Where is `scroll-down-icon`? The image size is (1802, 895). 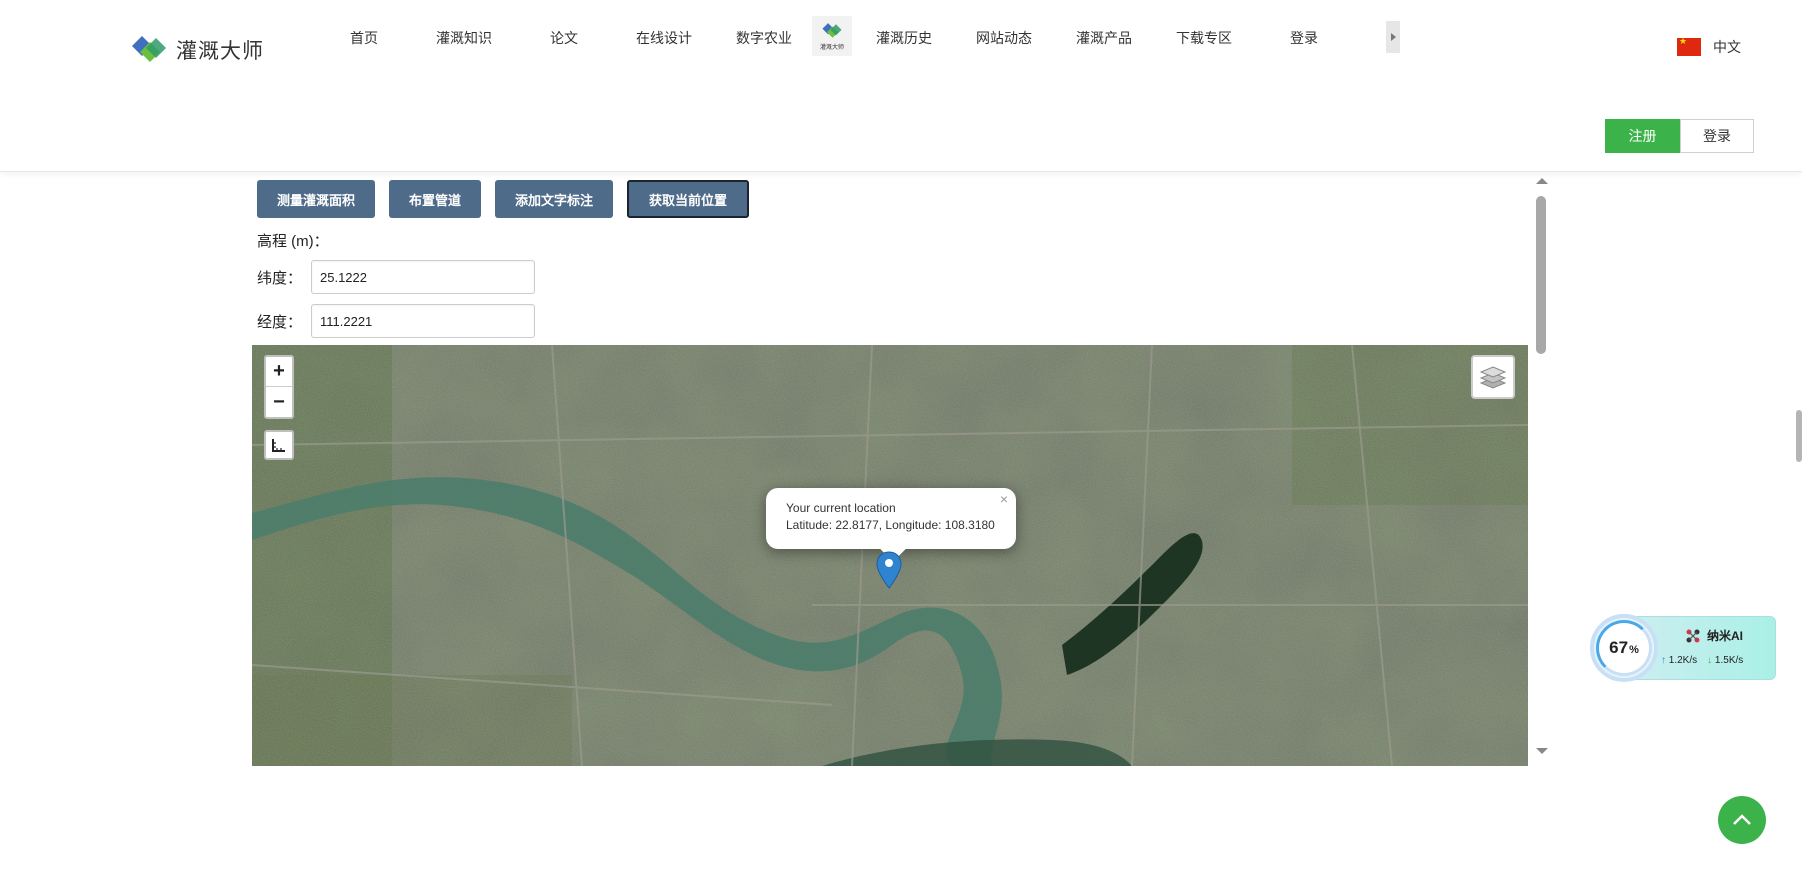
scroll-down-icon is located at coordinates (1542, 751).